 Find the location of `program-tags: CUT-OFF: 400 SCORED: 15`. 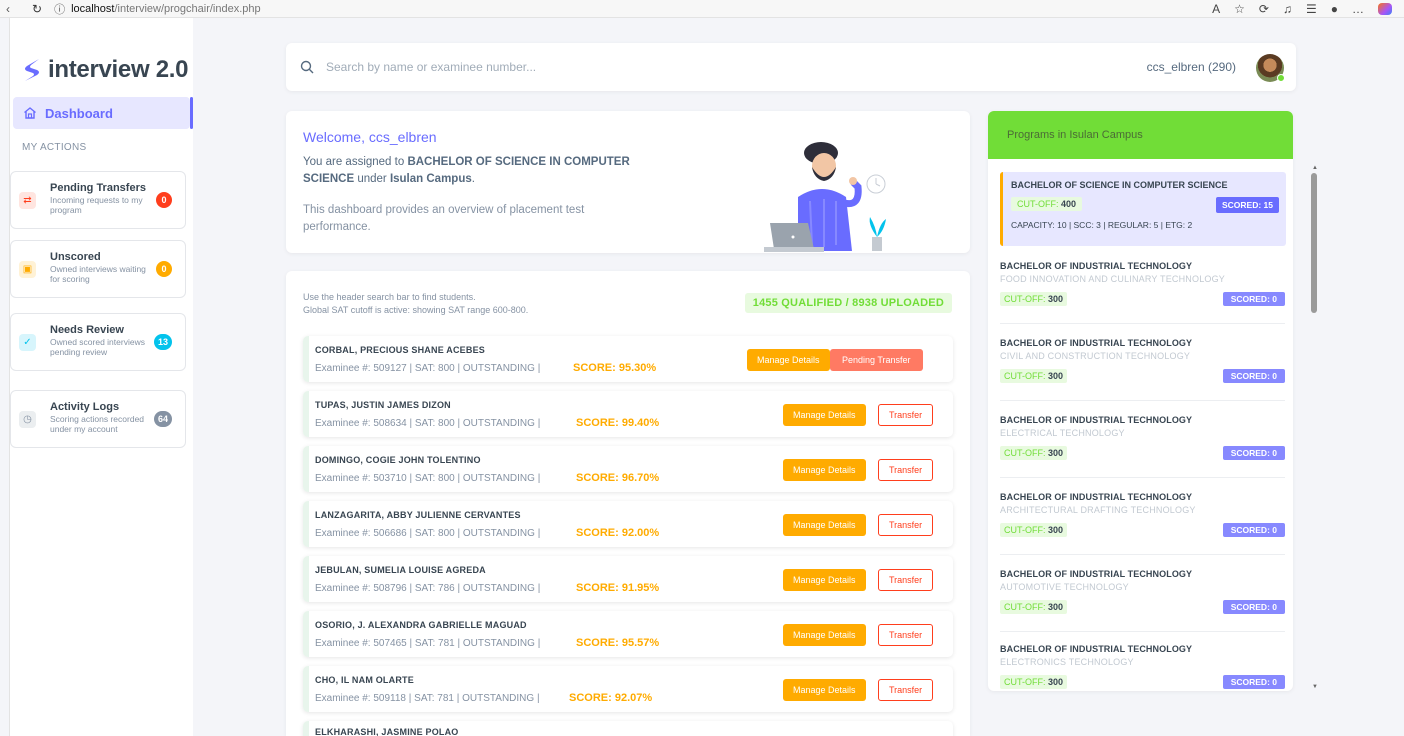

program-tags: CUT-OFF: 400 SCORED: 15 is located at coordinates (1145, 205).